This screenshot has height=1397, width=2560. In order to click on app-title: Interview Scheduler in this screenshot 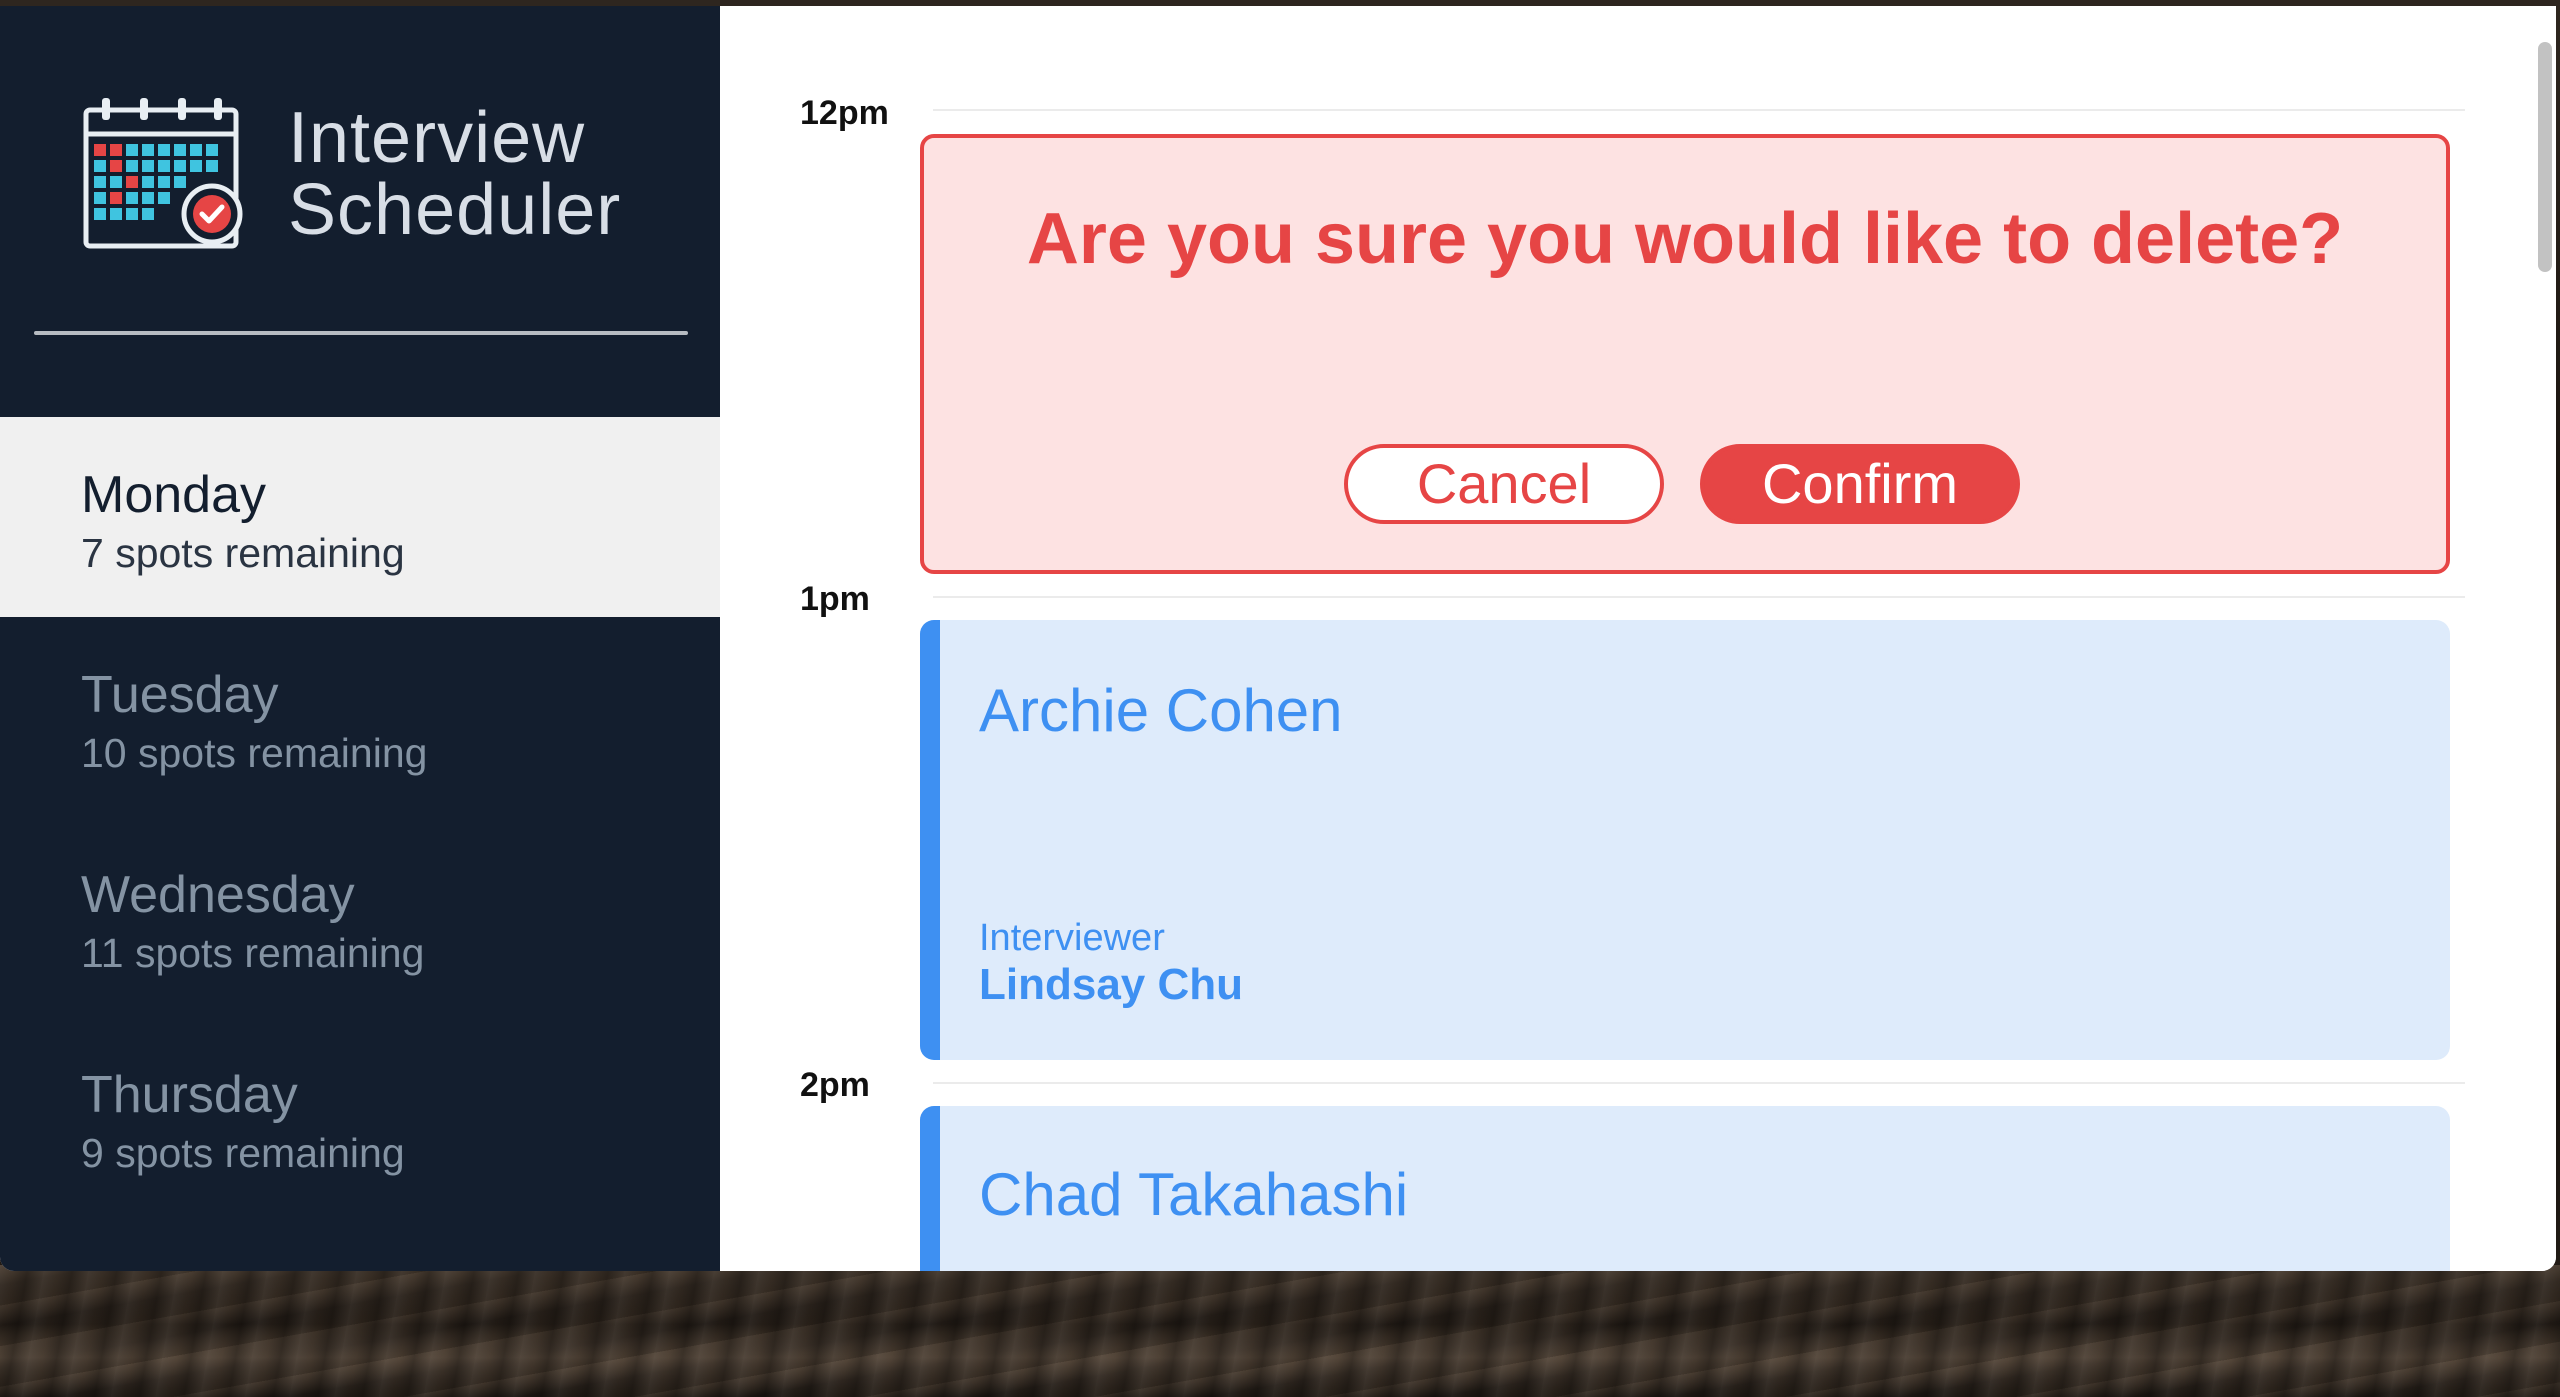, I will do `click(454, 174)`.